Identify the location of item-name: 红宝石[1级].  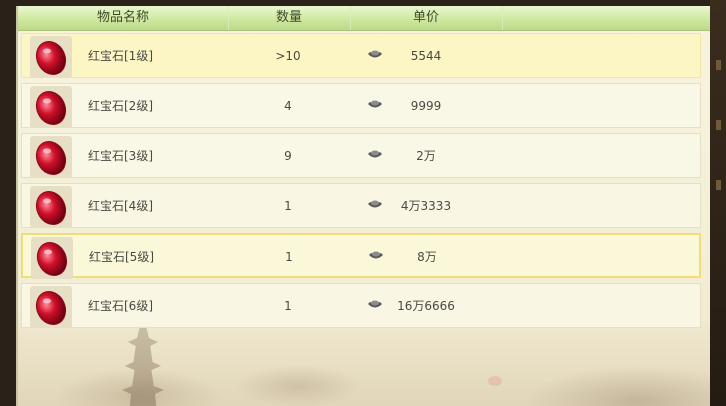
(120, 56).